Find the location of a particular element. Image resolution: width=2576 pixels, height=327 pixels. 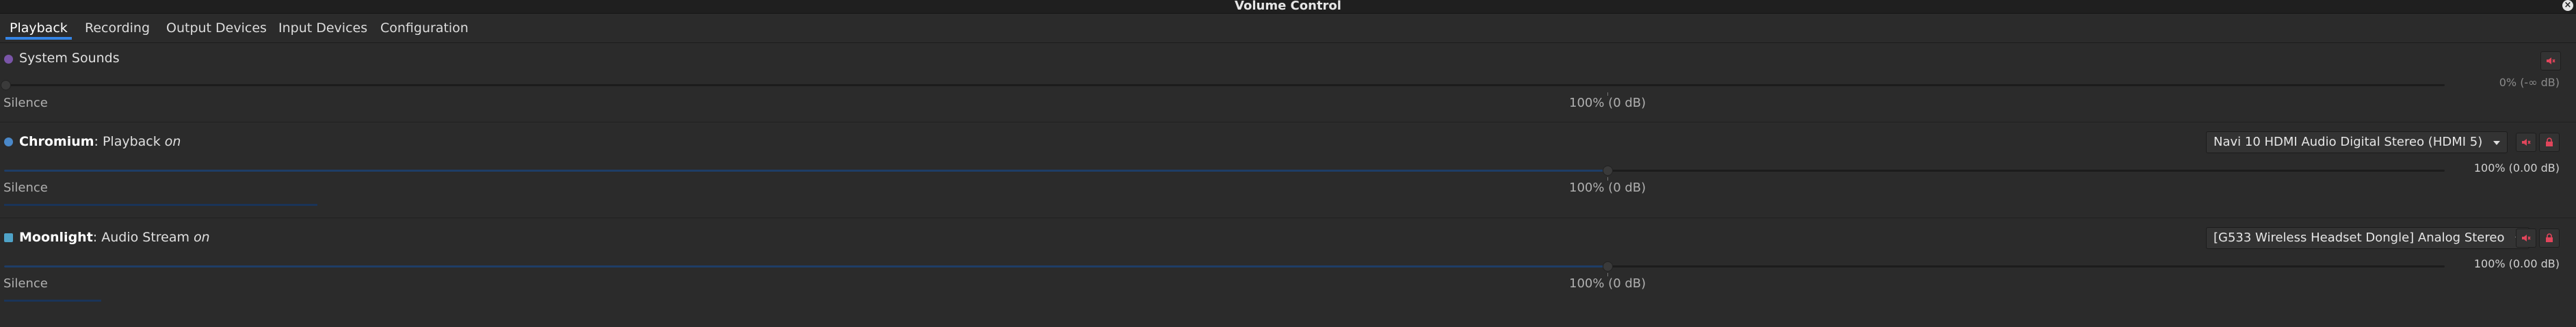

title-bar: Volume Control × is located at coordinates (1288, 7).